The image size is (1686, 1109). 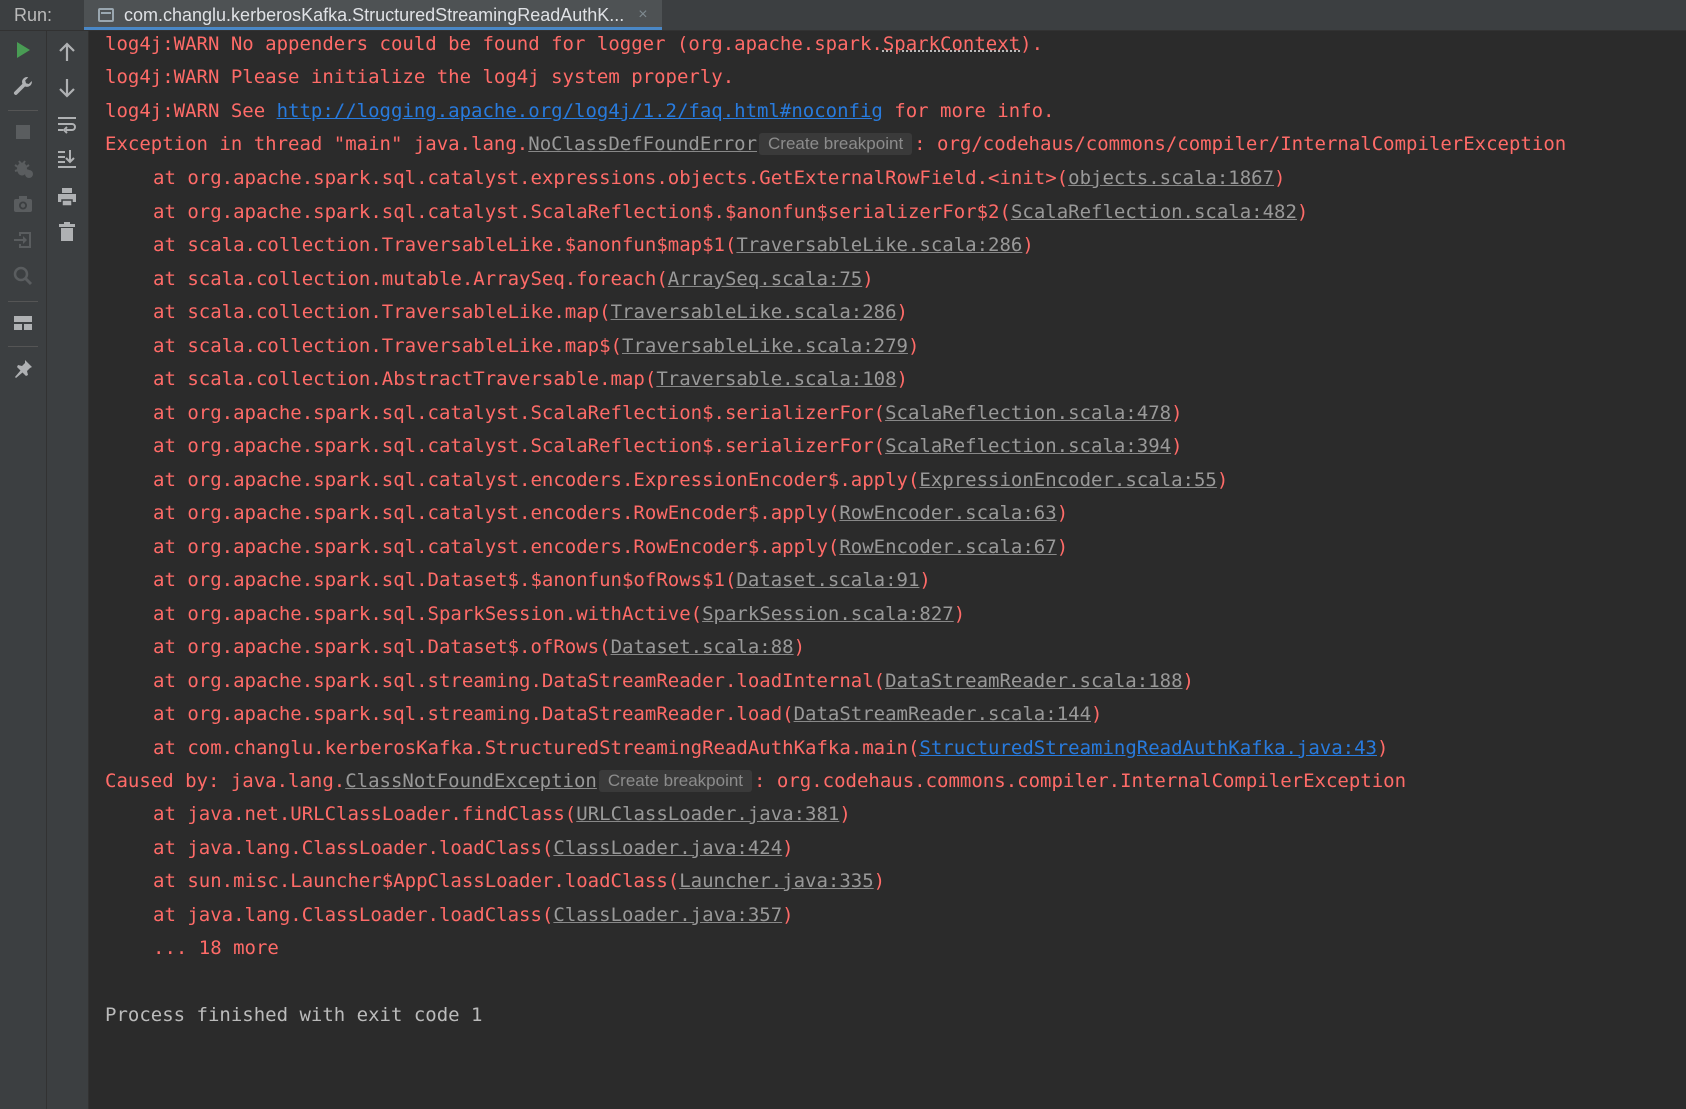 I want to click on exit-icon, so click(x=23, y=240).